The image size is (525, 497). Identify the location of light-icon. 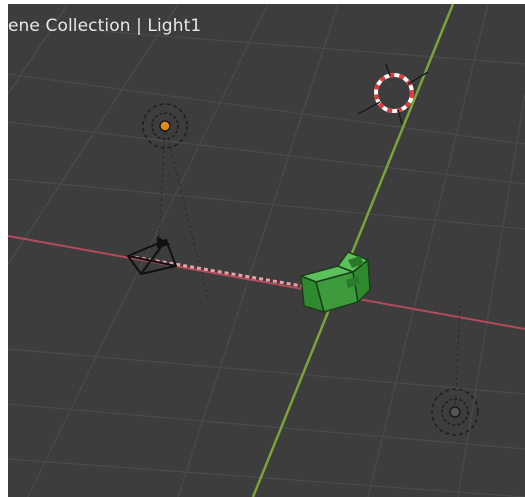
(455, 412).